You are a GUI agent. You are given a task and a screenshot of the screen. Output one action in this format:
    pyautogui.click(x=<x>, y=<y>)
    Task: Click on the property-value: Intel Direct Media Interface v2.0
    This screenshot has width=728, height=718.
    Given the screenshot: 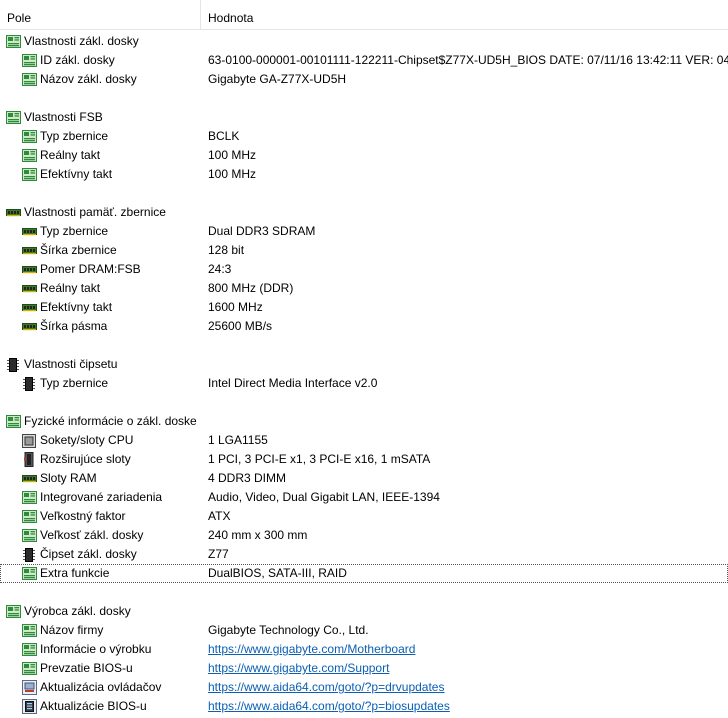 What is the action you would take?
    pyautogui.click(x=293, y=383)
    